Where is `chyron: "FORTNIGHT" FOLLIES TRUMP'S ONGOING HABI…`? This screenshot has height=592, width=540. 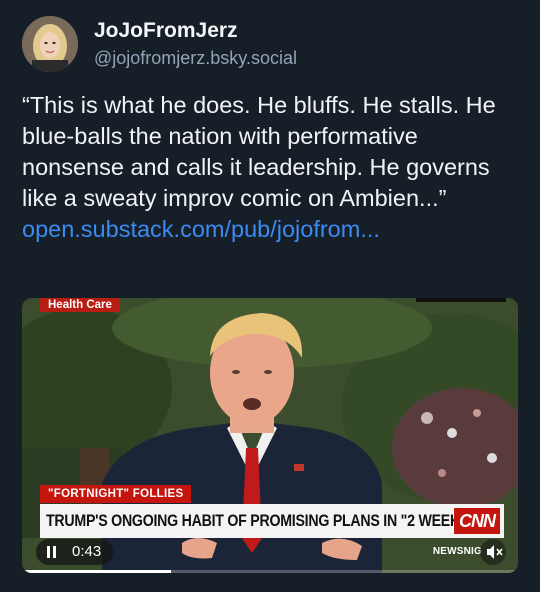 chyron: "FORTNIGHT" FOLLIES TRUMP'S ONGOING HABI… is located at coordinates (272, 511).